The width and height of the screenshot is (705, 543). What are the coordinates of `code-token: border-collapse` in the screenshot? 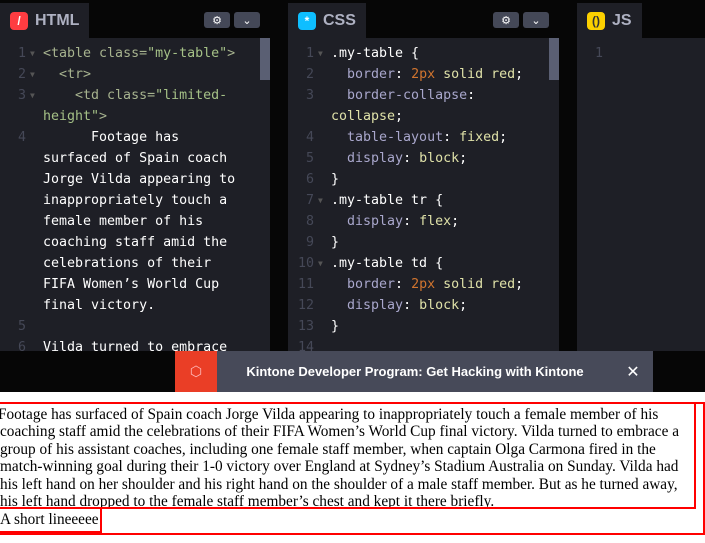 It's located at (399, 95).